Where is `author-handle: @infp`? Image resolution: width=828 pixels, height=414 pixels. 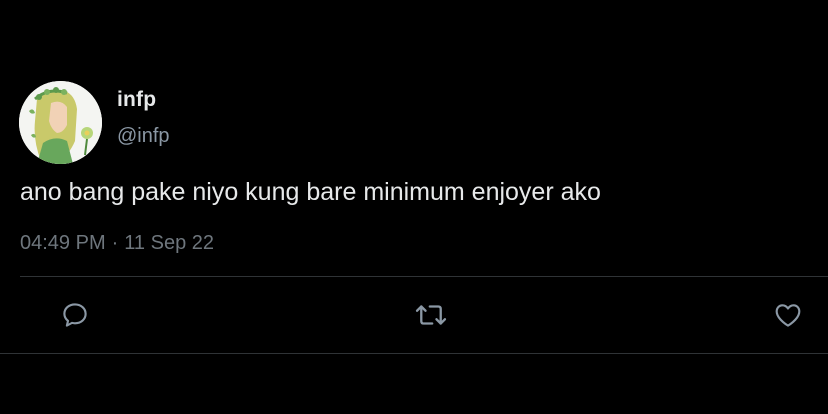
author-handle: @infp is located at coordinates (143, 136).